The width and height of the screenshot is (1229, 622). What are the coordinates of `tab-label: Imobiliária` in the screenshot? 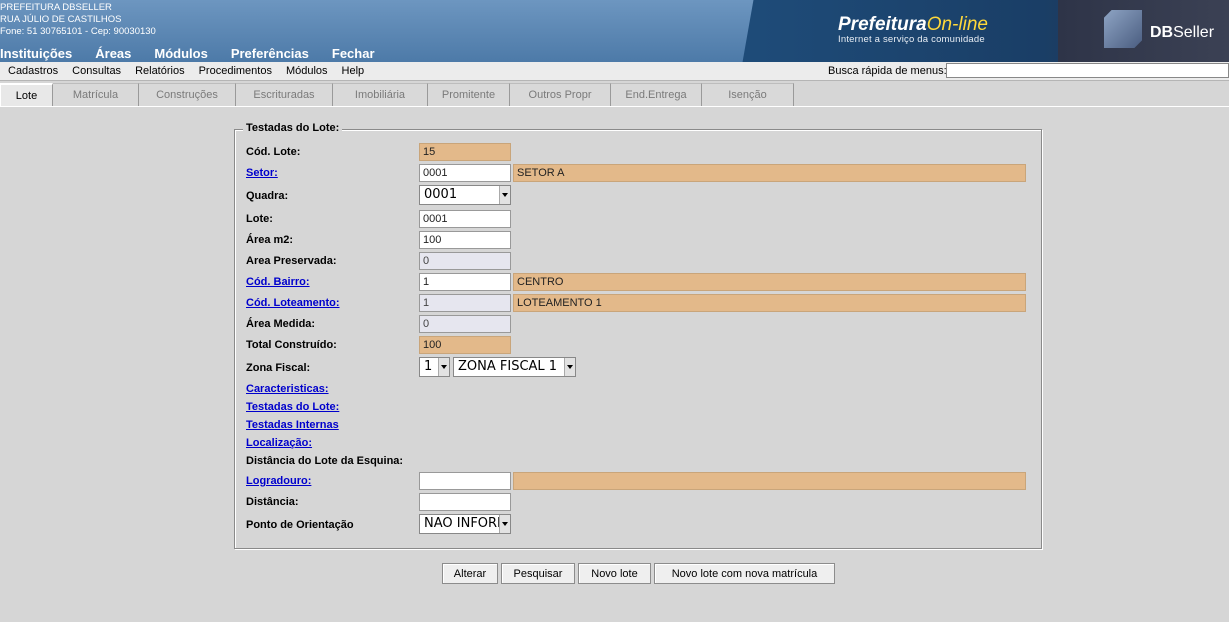 It's located at (380, 95).